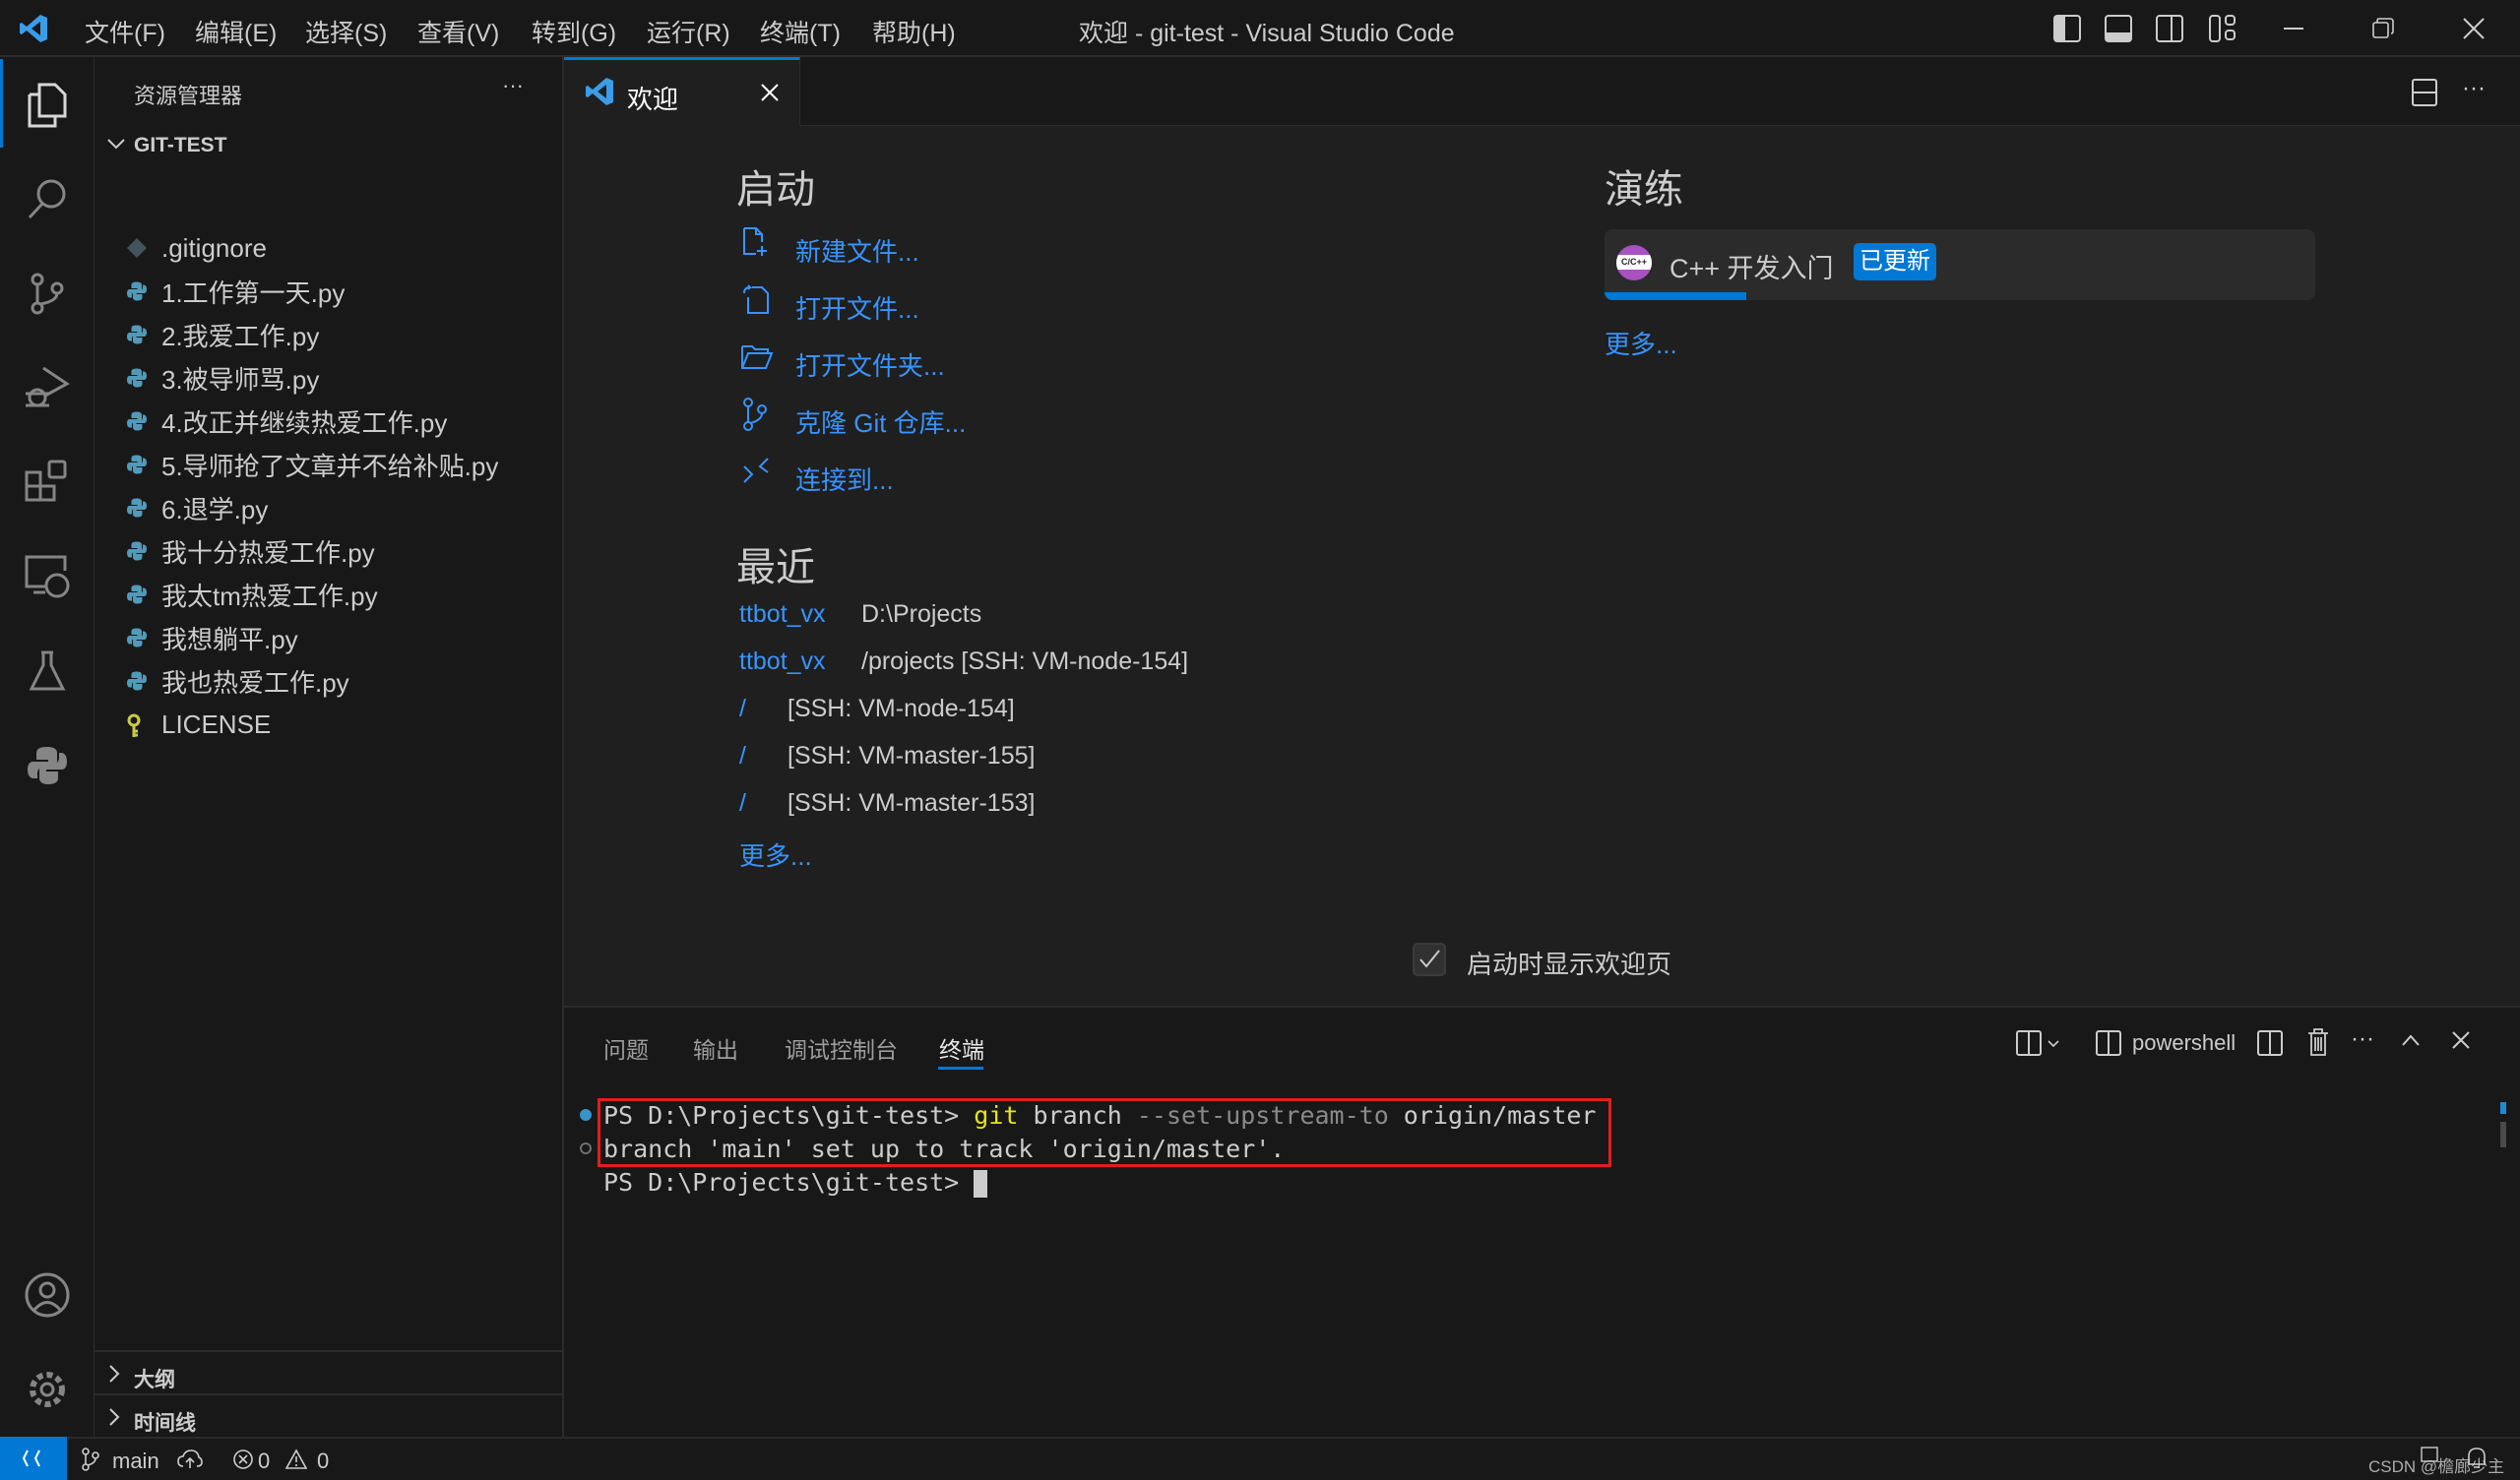 This screenshot has width=2520, height=1480. I want to click on show-on-startup-checkbox, so click(1429, 959).